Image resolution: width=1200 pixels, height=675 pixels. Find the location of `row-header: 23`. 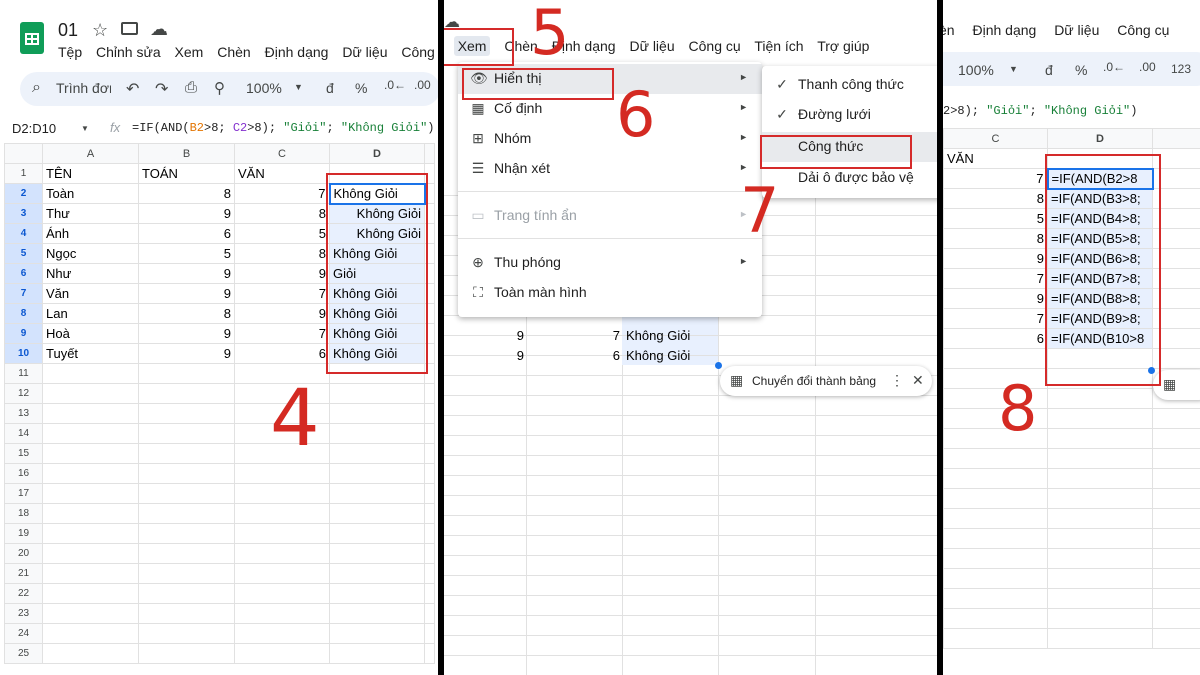

row-header: 23 is located at coordinates (23, 613).